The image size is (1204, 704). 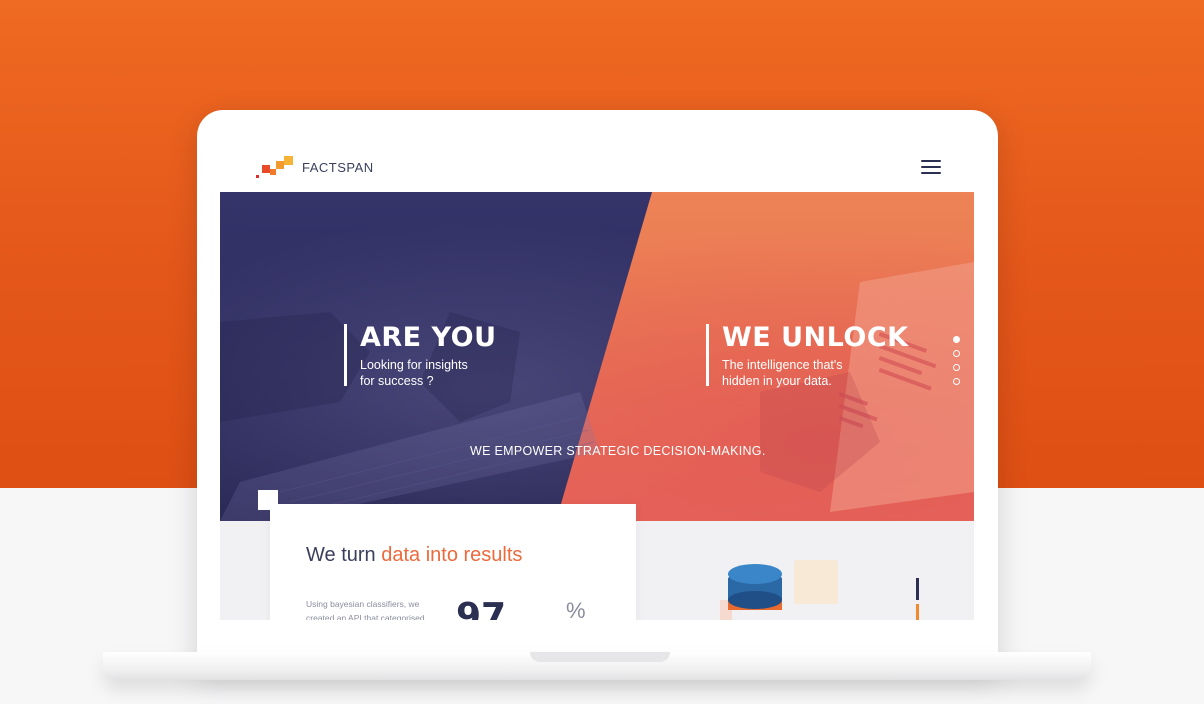 I want to click on illus-bar-orange, so click(x=917, y=612).